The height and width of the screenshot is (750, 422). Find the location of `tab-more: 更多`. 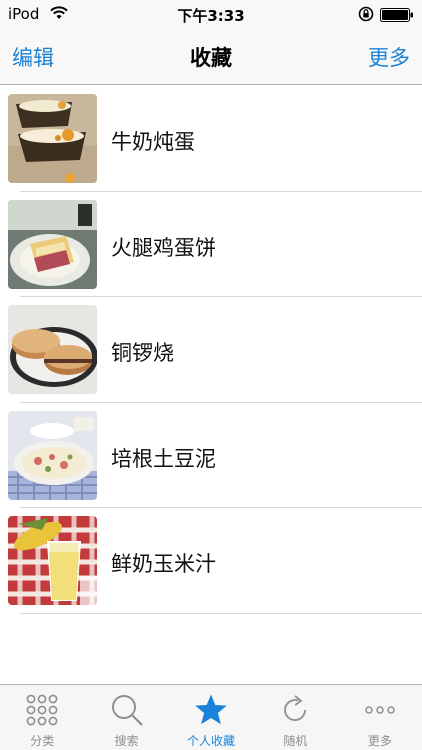

tab-more: 更多 is located at coordinates (380, 717).